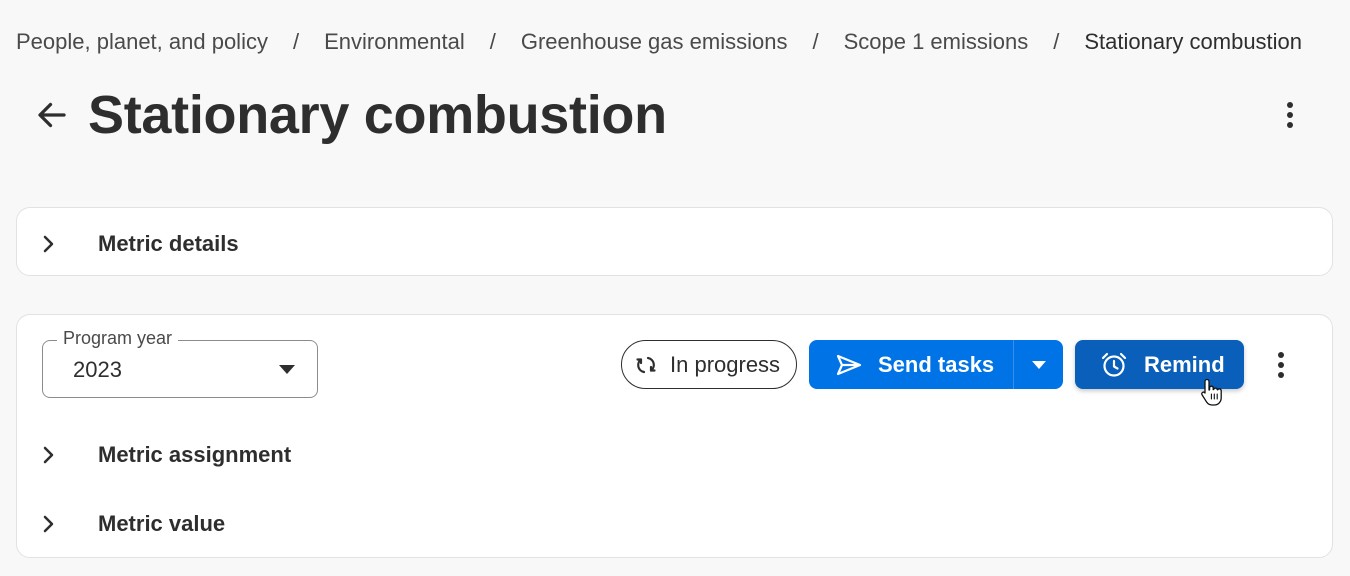  I want to click on card-menu-button, so click(1281, 365).